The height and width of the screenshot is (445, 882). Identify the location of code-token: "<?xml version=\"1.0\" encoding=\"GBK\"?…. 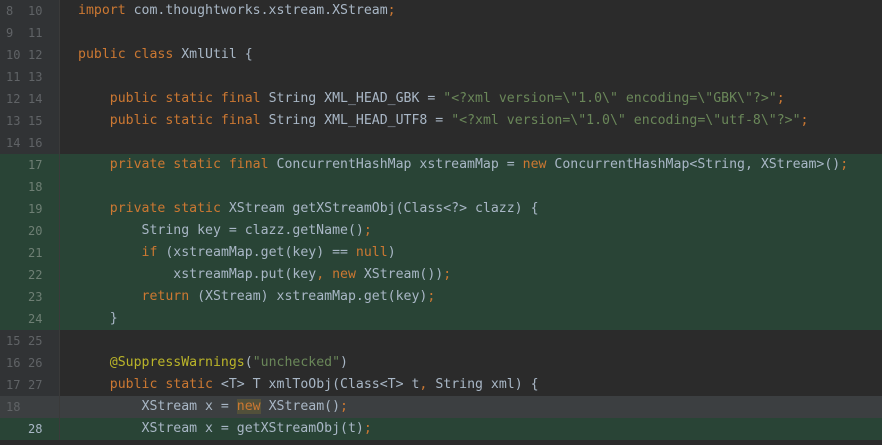
(610, 98).